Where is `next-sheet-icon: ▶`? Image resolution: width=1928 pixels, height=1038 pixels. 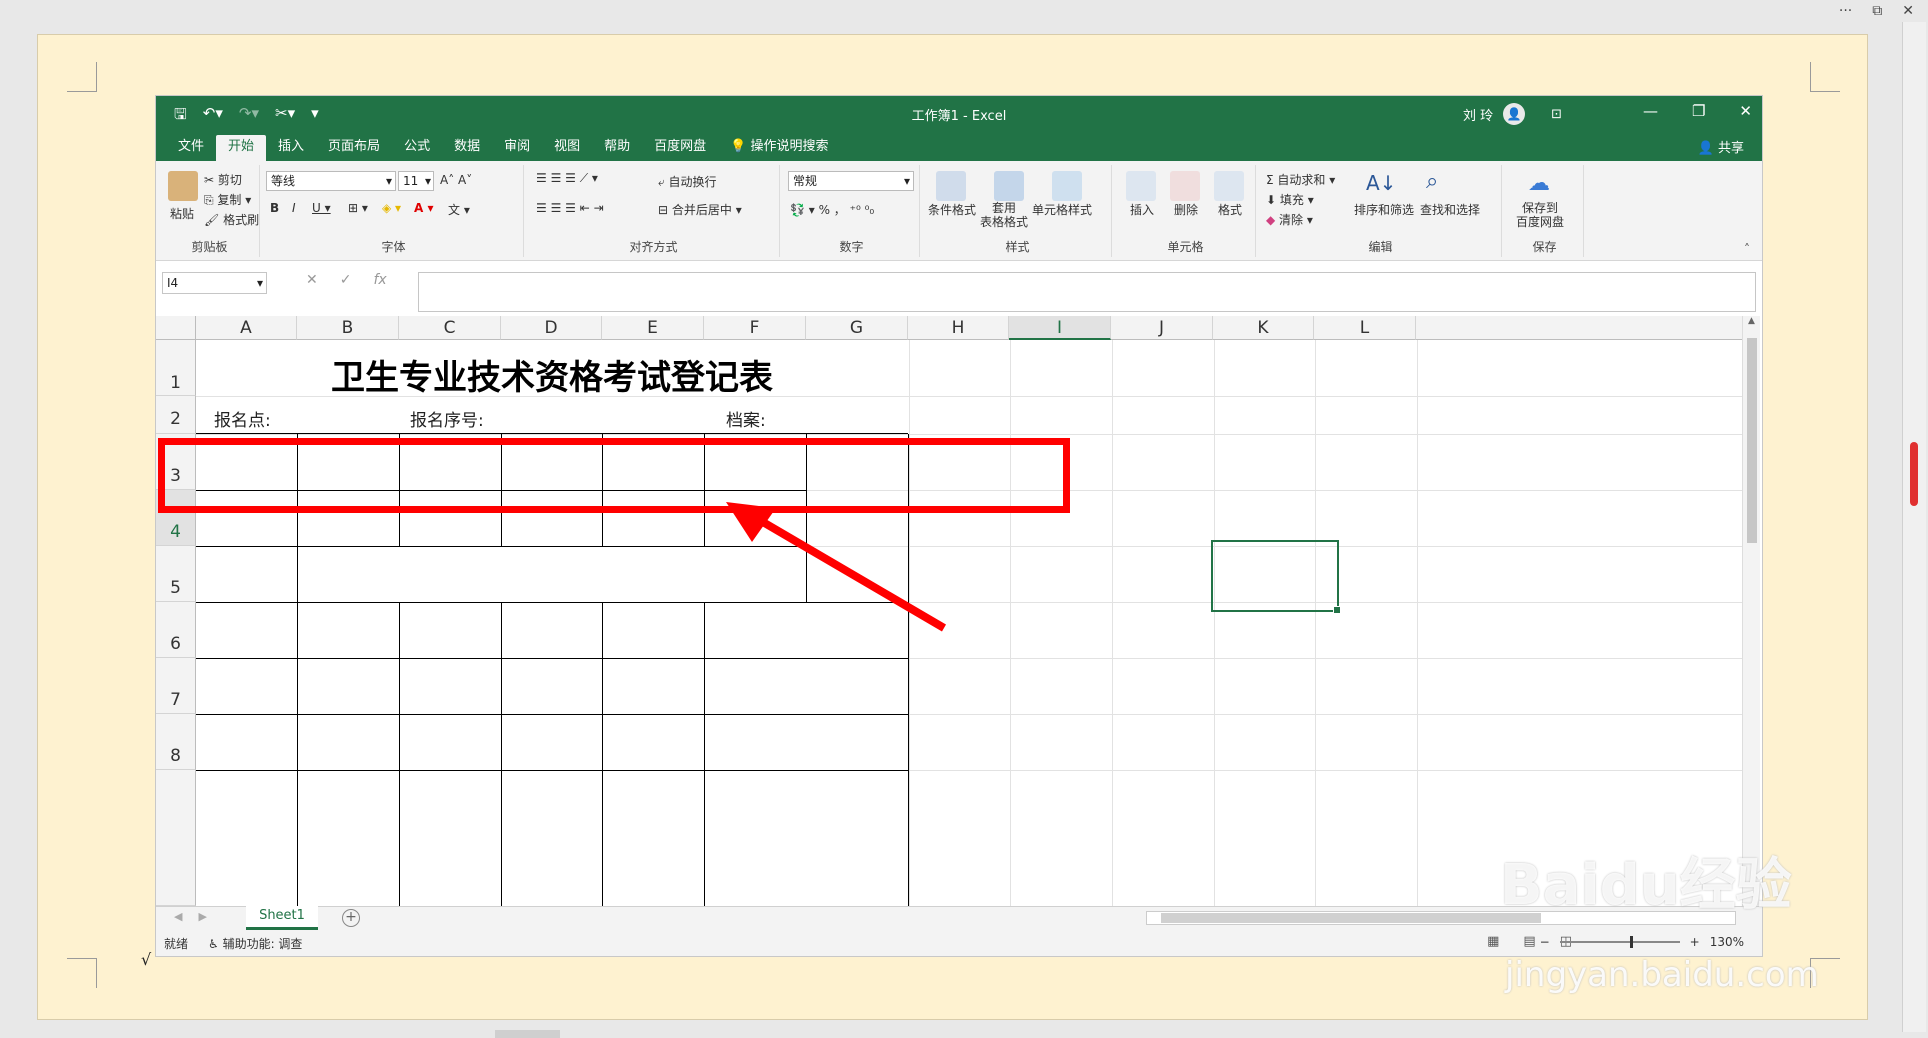 next-sheet-icon: ▶ is located at coordinates (202, 916).